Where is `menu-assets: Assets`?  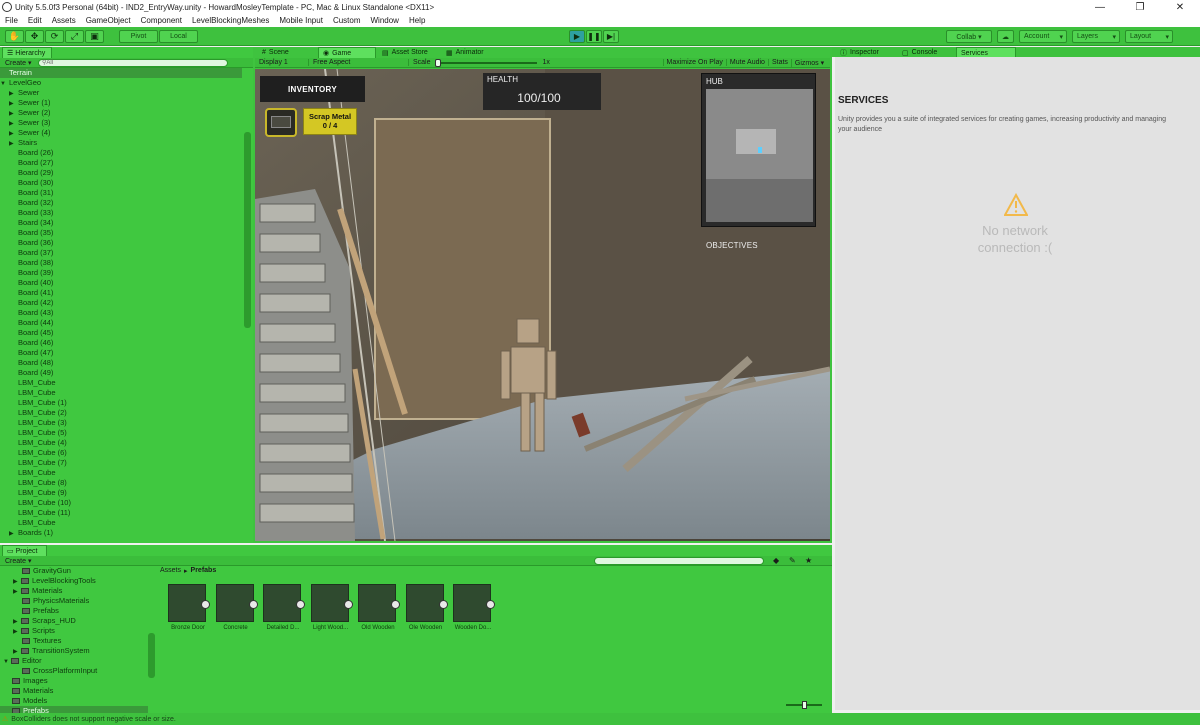 menu-assets: Assets is located at coordinates (64, 20).